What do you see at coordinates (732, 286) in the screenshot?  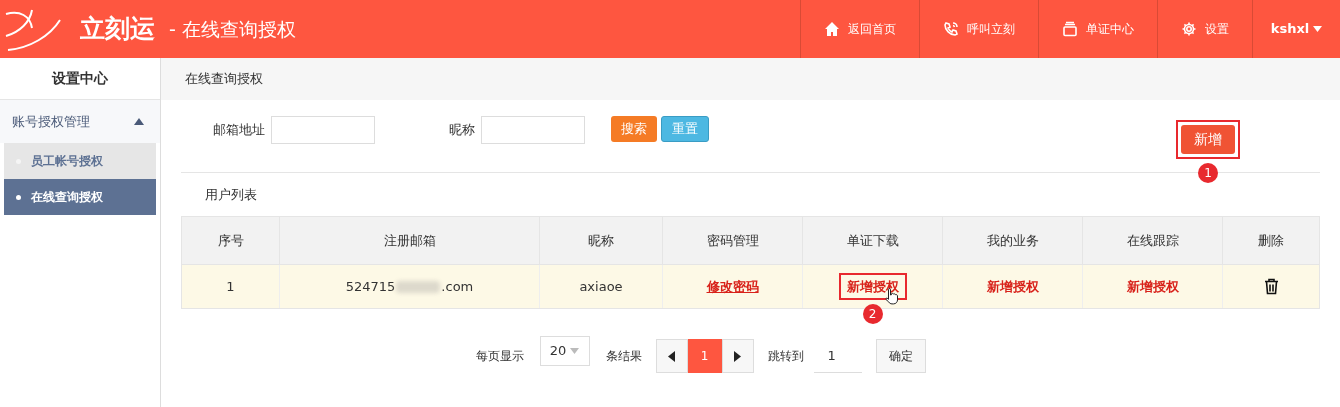 I see `change-password-link: 修改密码` at bounding box center [732, 286].